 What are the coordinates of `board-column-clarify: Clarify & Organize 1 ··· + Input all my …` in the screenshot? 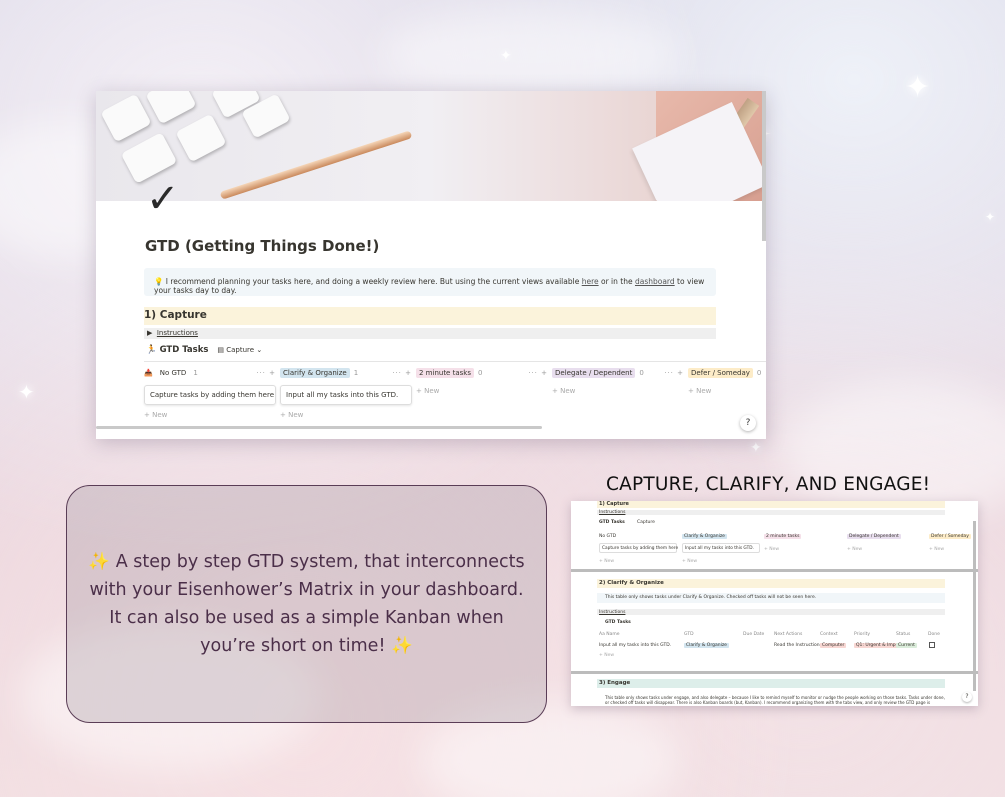 It's located at (346, 393).